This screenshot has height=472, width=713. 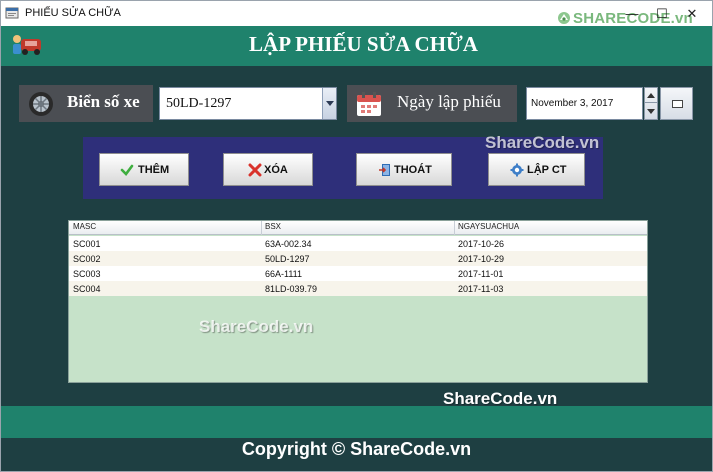 I want to click on cell-masc: SC001, so click(x=87, y=244).